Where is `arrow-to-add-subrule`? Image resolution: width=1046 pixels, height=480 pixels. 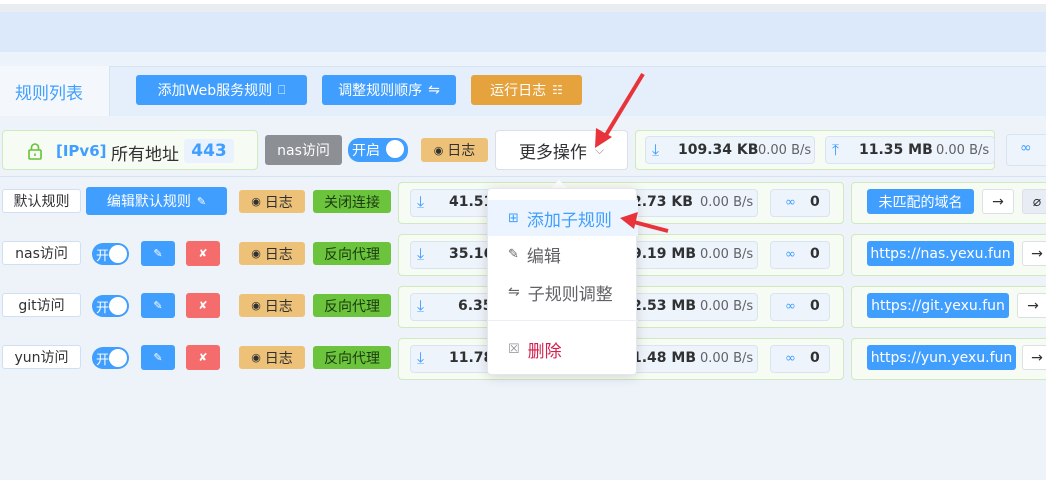
arrow-to-add-subrule is located at coordinates (649, 226).